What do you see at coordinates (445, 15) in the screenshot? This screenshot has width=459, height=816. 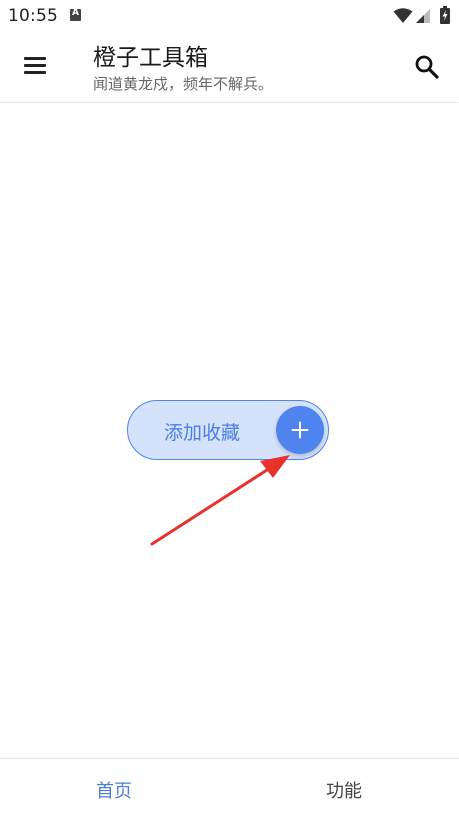 I see `battery-charging-icon` at bounding box center [445, 15].